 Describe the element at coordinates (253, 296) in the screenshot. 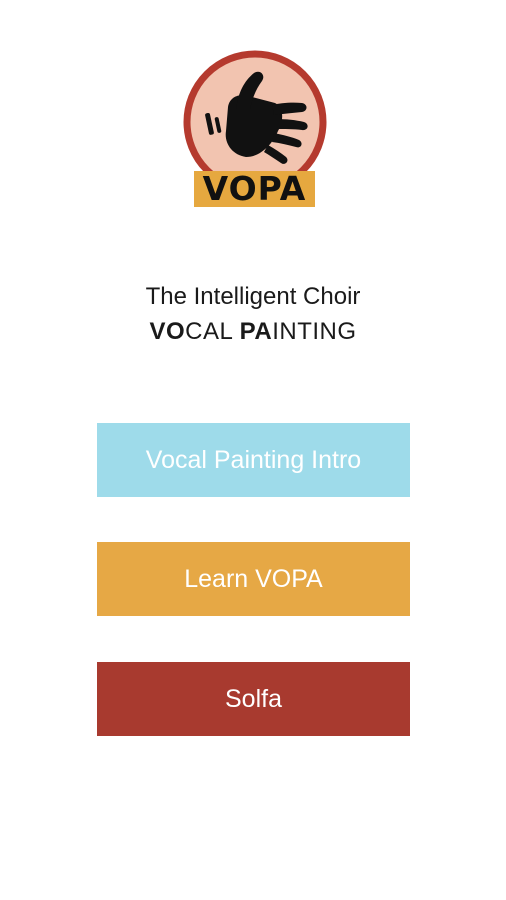

I see `tagline-title: The Intelligent Choir` at that location.